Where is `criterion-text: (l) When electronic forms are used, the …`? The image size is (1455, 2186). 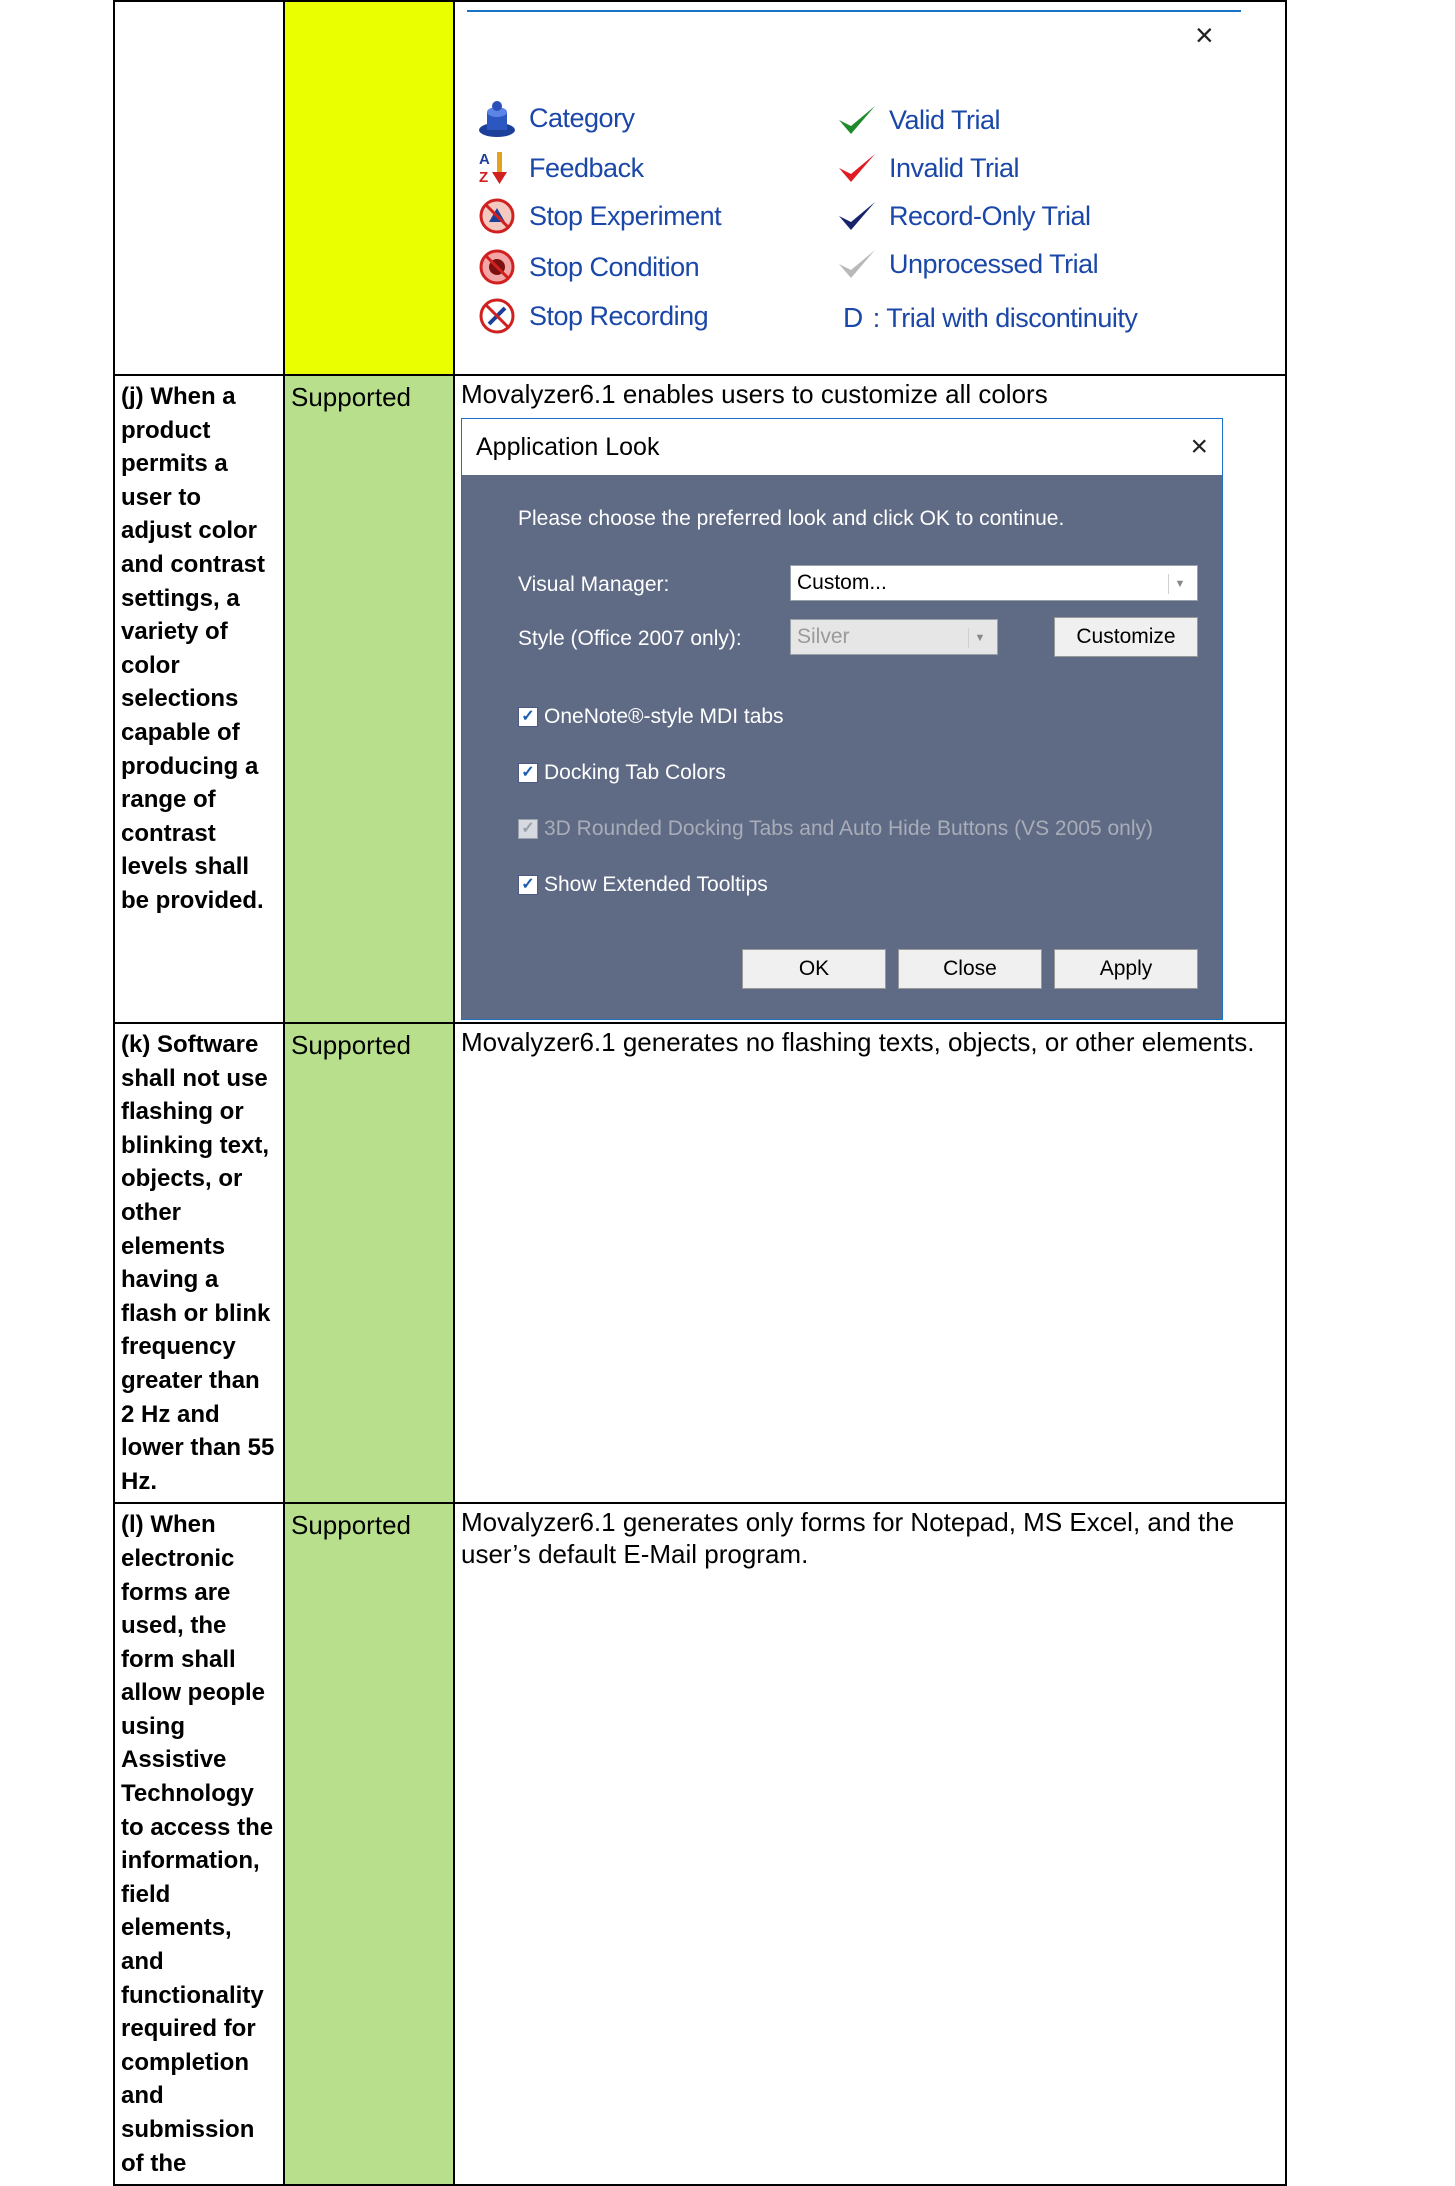 criterion-text: (l) When electronic forms are used, the … is located at coordinates (197, 1844).